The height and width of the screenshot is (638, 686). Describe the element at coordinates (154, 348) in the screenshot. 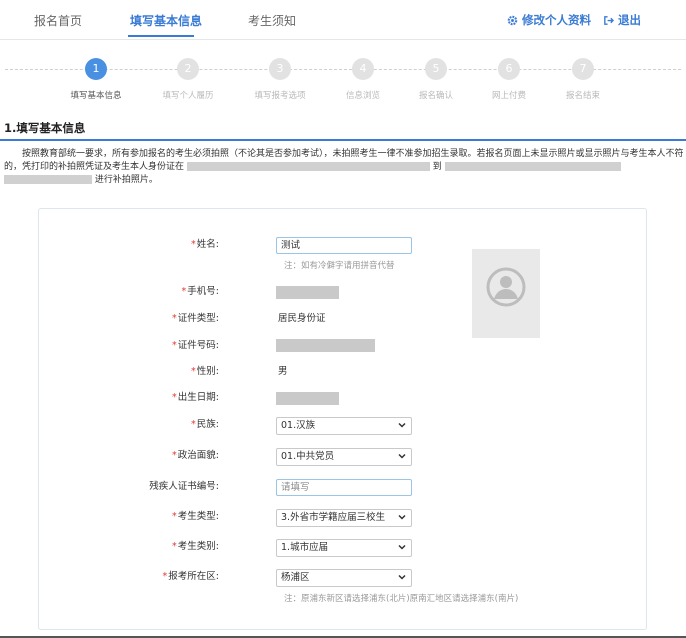

I see `row-id-number: *证件号码:` at that location.